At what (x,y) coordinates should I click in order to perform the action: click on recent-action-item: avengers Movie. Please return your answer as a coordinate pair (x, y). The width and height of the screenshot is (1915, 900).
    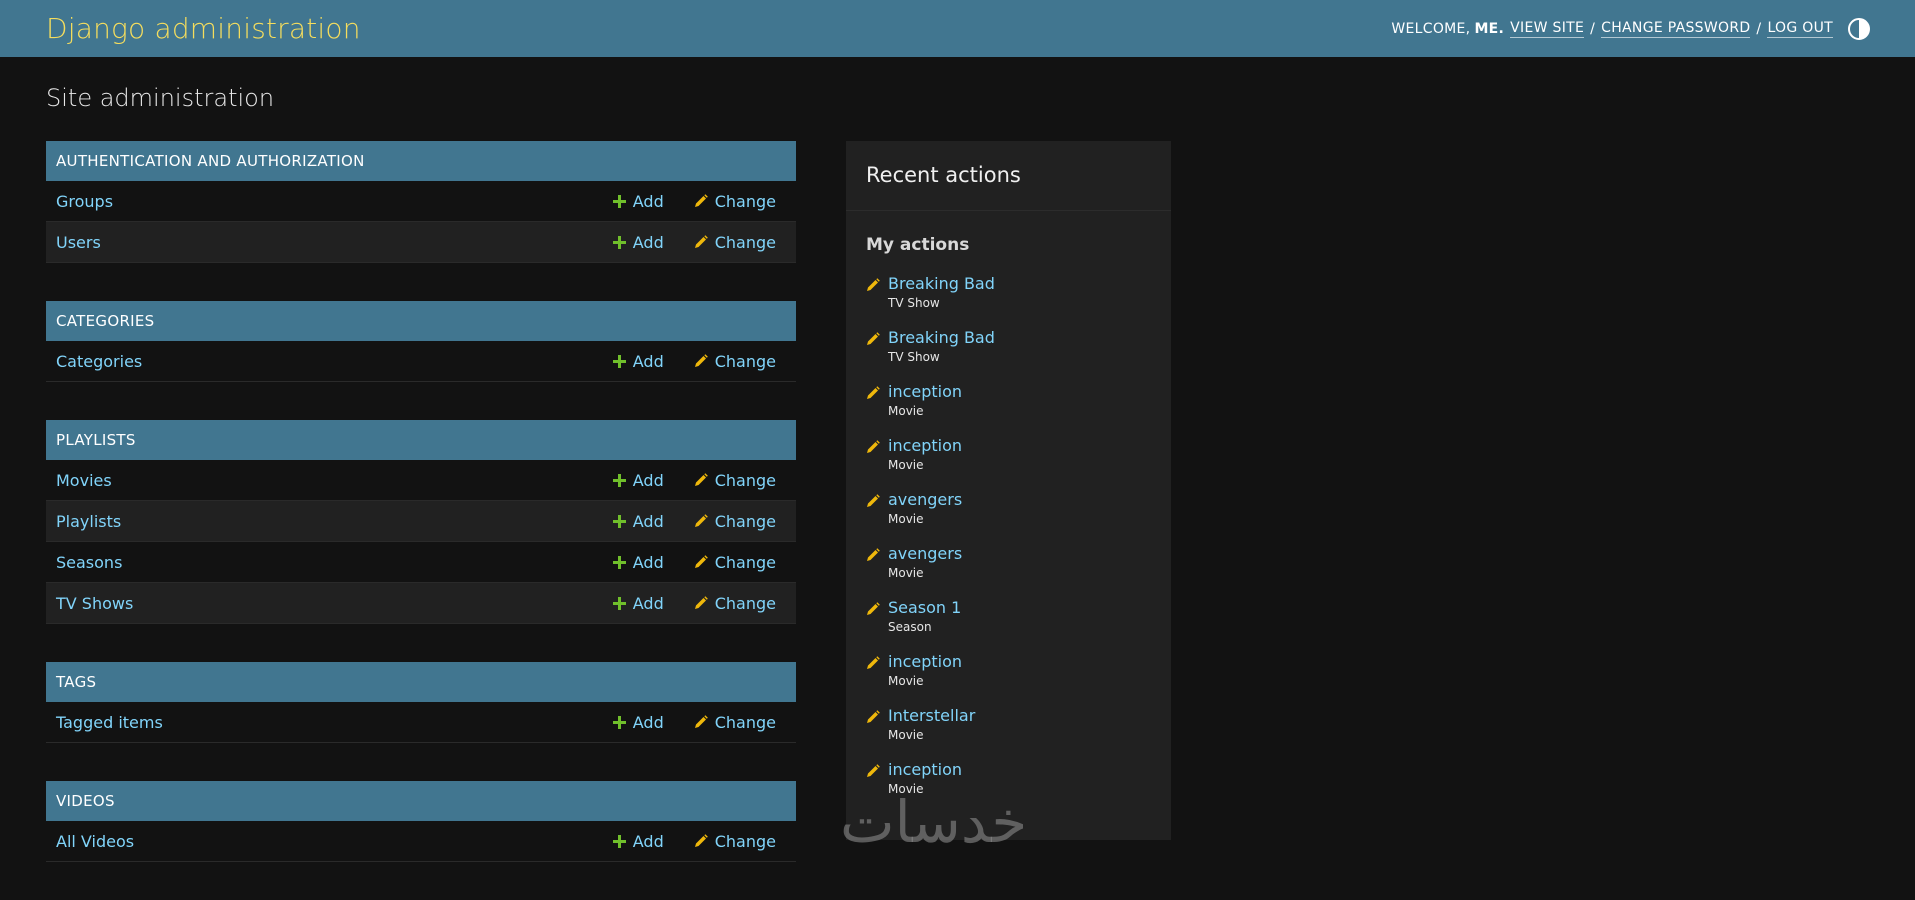
    Looking at the image, I should click on (1008, 571).